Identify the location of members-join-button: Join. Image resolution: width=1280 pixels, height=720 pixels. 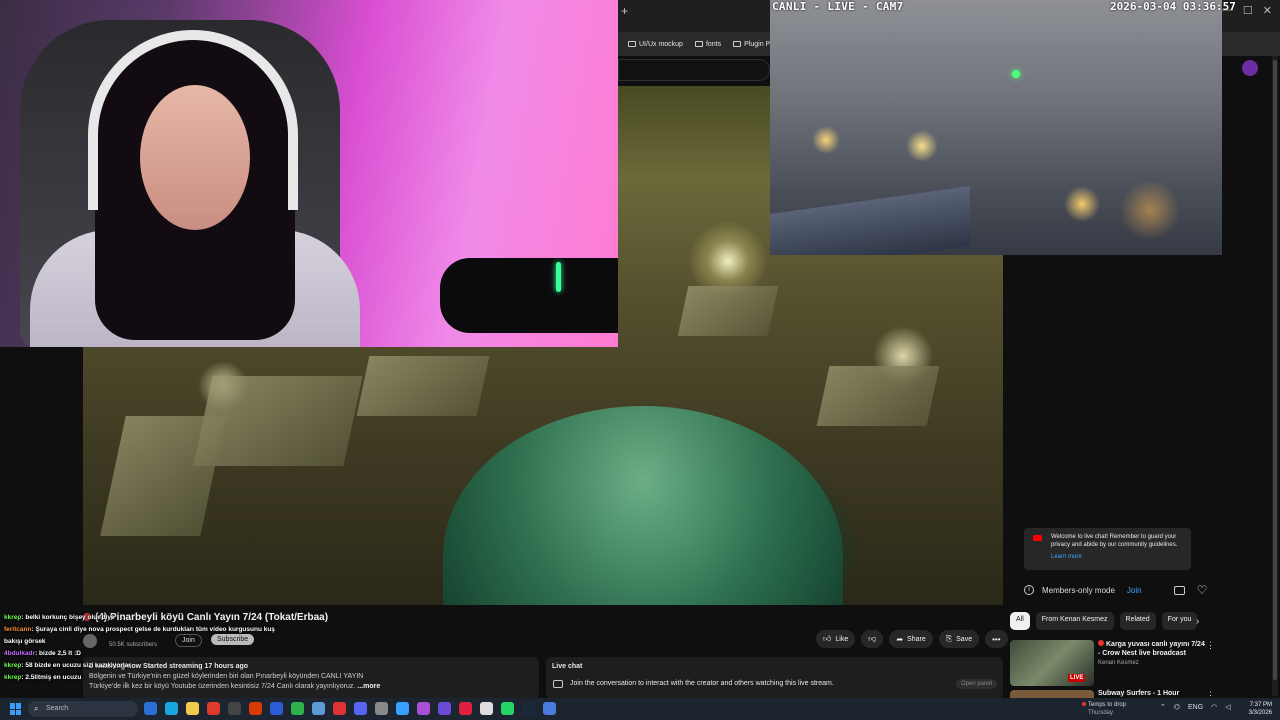
(1134, 590).